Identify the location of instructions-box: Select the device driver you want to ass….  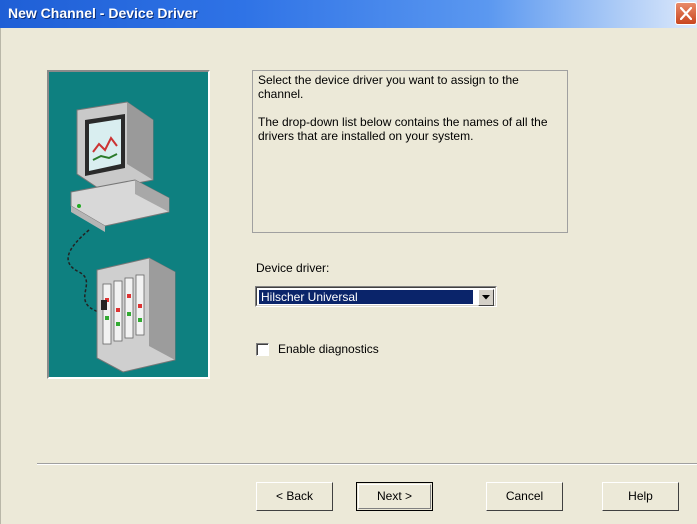
(410, 151).